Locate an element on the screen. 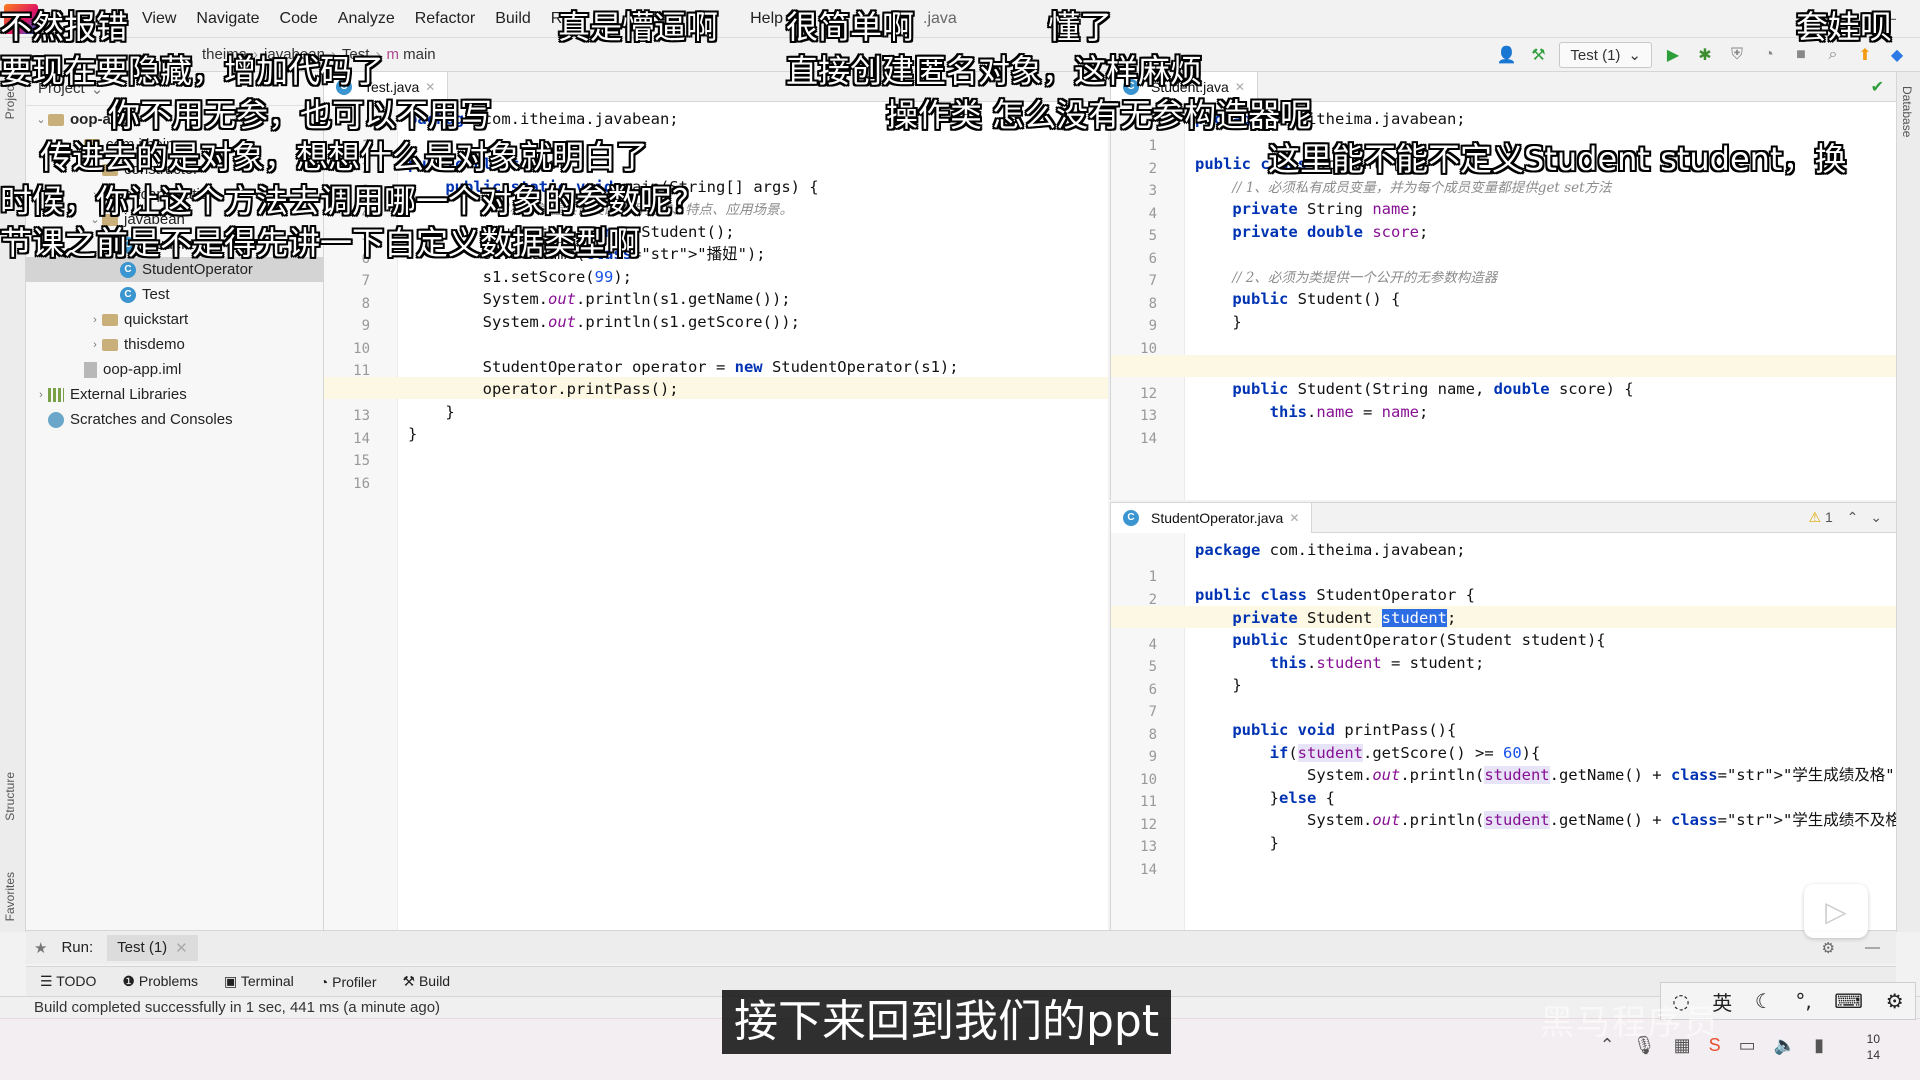  tree-item: Scratches and Consoles is located at coordinates (175, 419).